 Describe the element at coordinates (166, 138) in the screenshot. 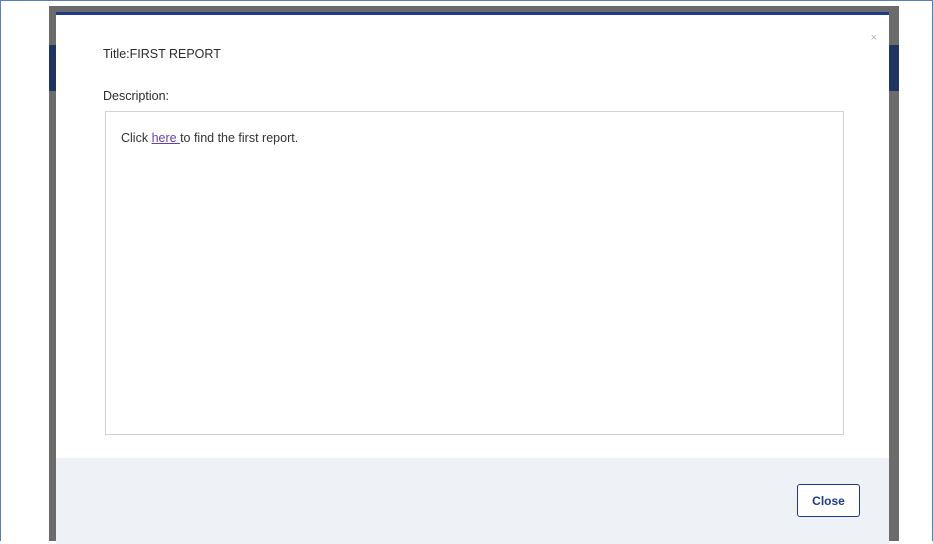

I see `report-link: here` at that location.